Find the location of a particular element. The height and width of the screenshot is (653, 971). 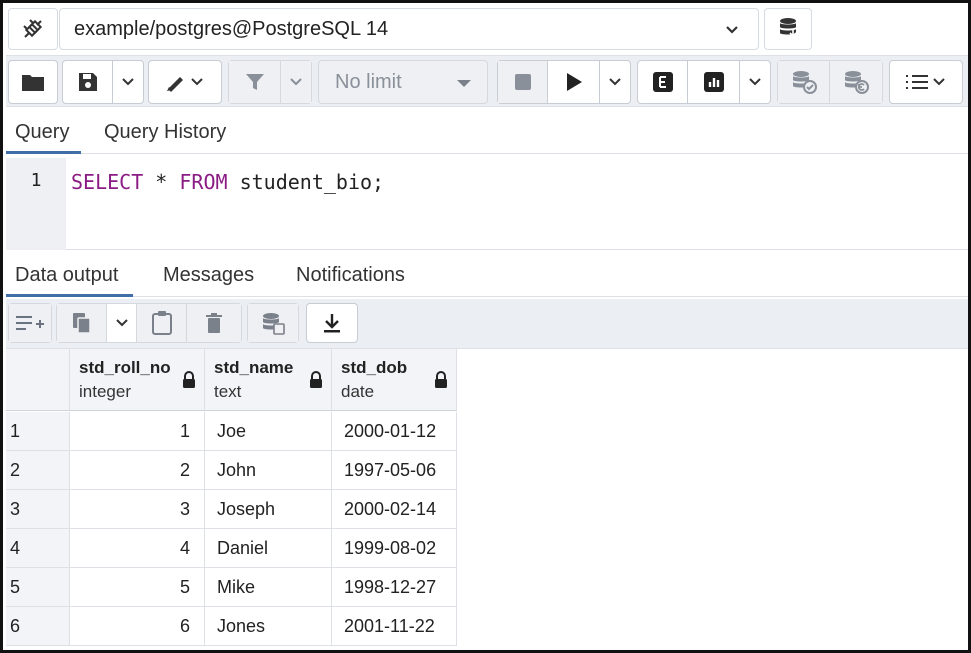

row-number: 4 is located at coordinates (38, 548).